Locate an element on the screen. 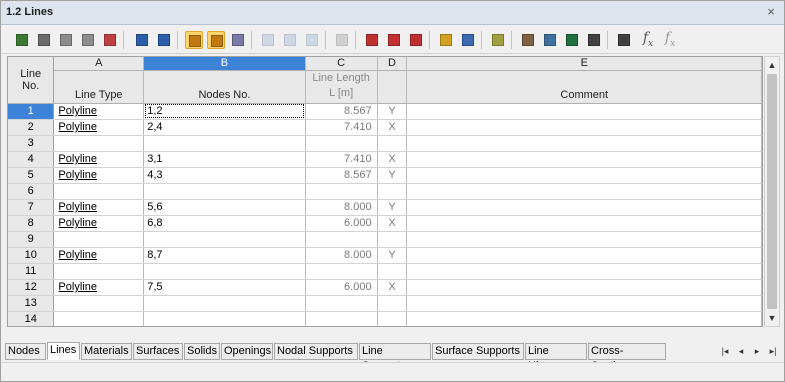  table-row: 2 Polyline 2,4 7.410 X is located at coordinates (385, 127).